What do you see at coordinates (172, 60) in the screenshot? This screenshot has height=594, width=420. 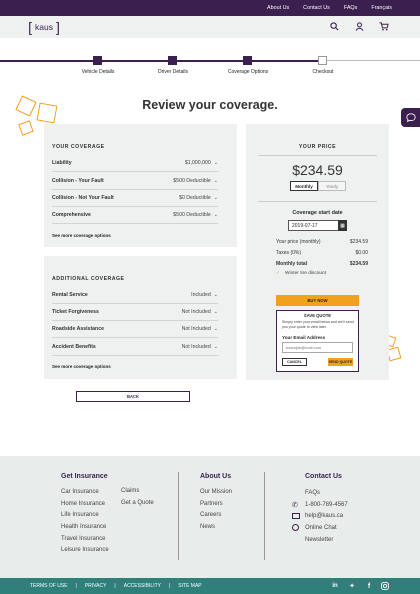 I see `step-marker-driver` at bounding box center [172, 60].